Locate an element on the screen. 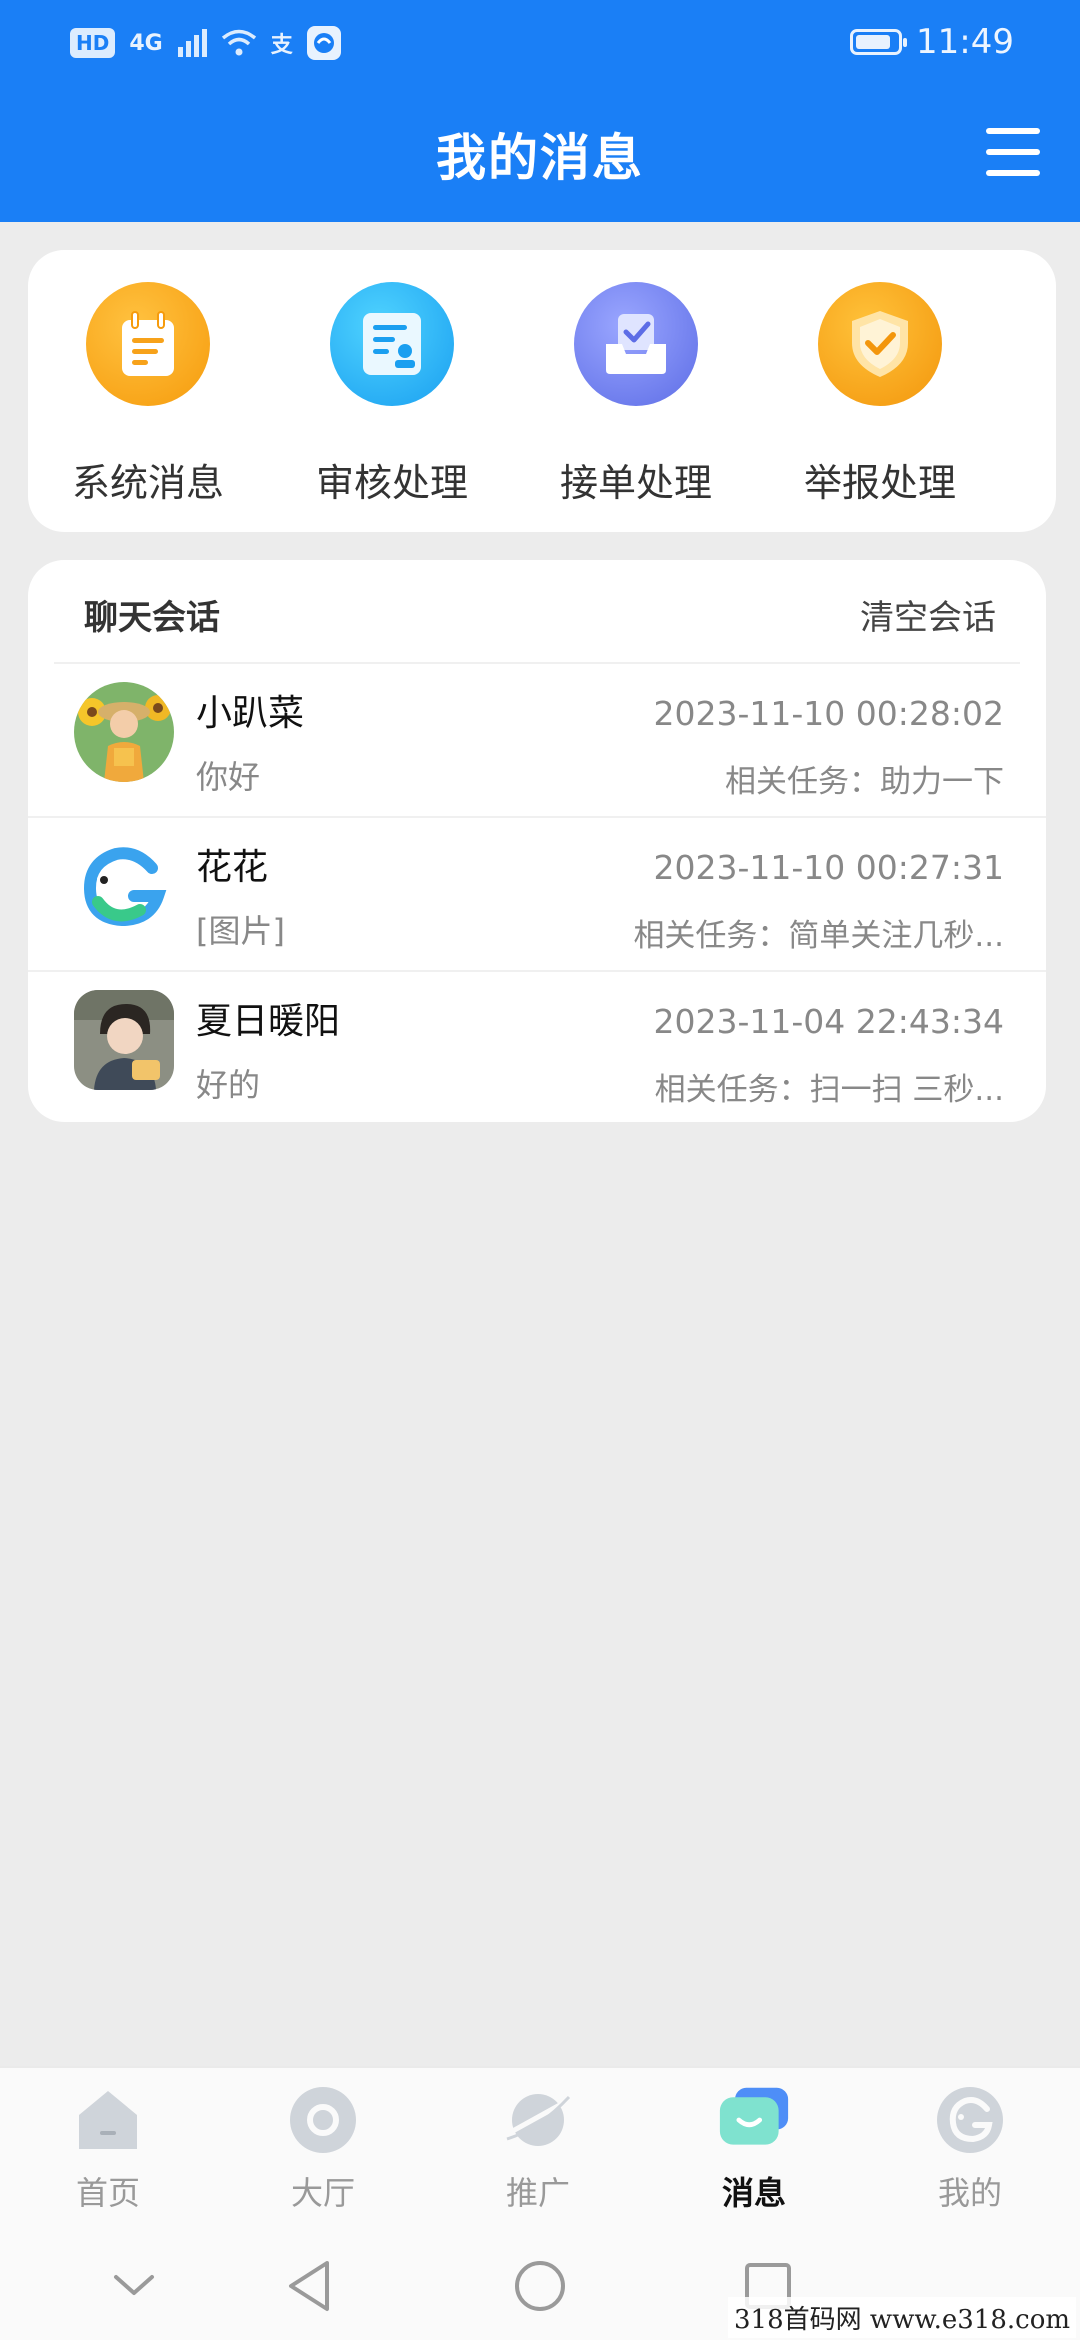 The width and height of the screenshot is (1080, 2340). shortcut-label: 举报处理 is located at coordinates (879, 483).